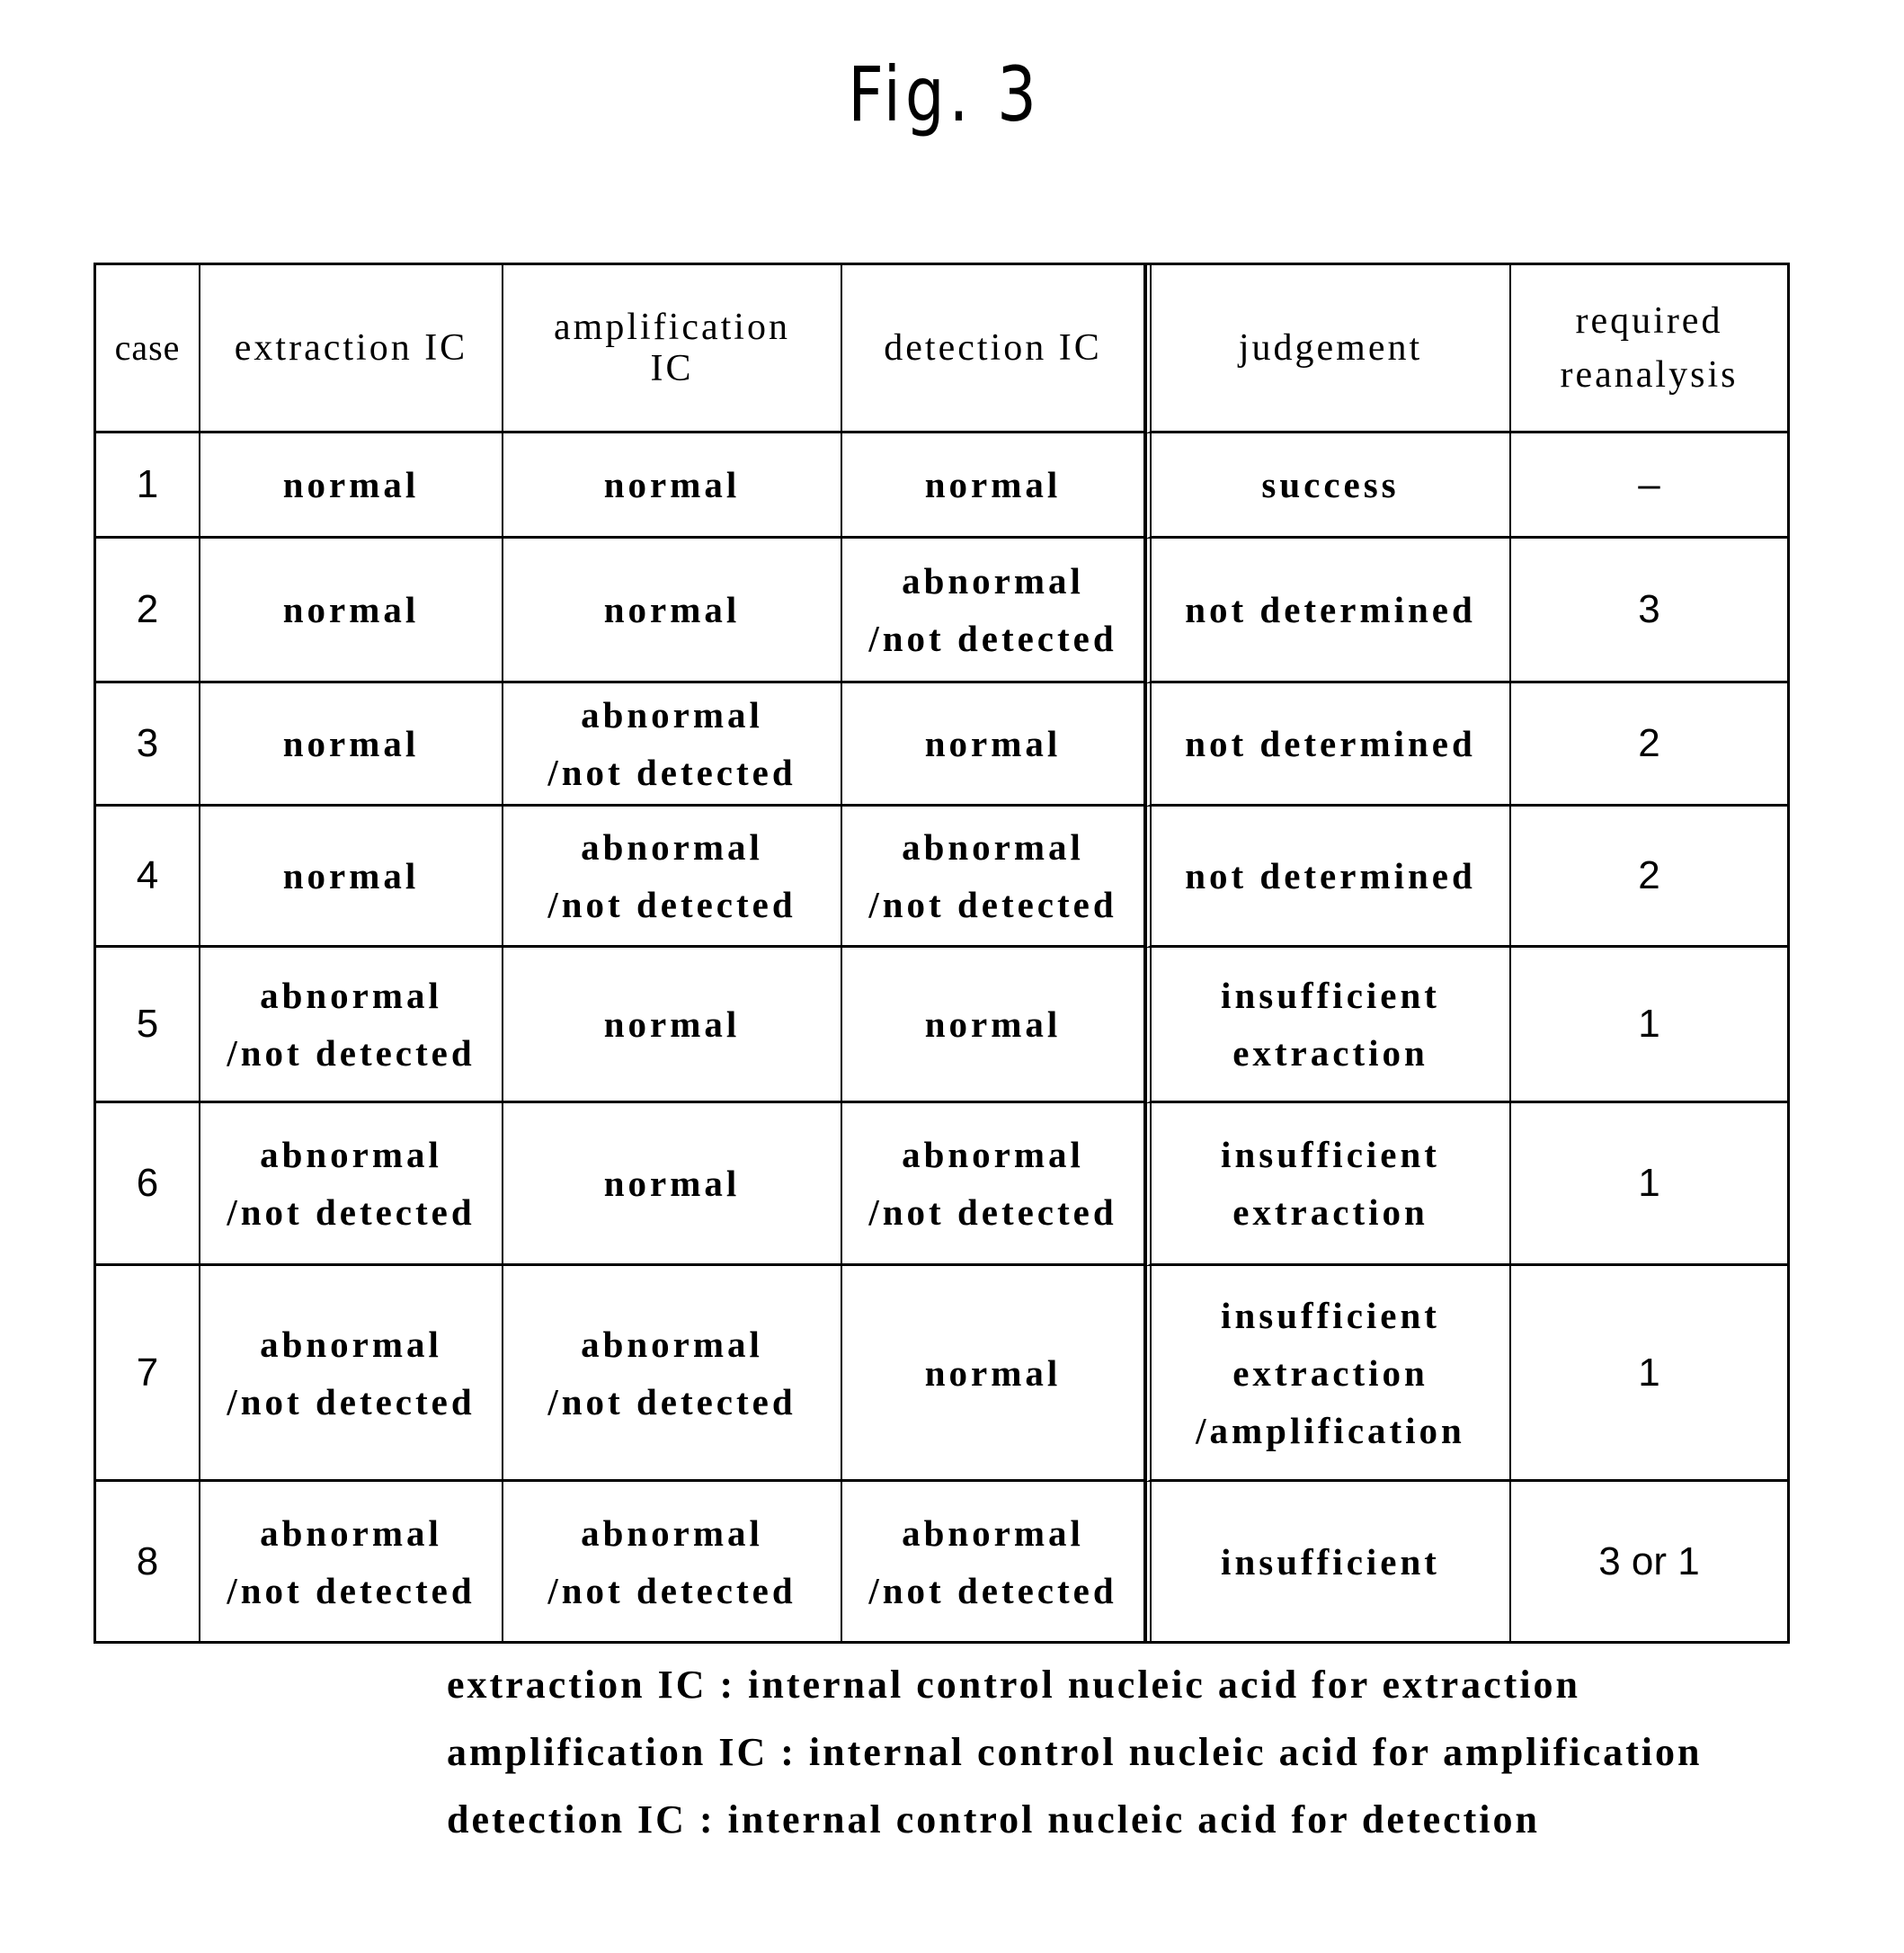  I want to click on header-judgement: judgement, so click(1328, 349).